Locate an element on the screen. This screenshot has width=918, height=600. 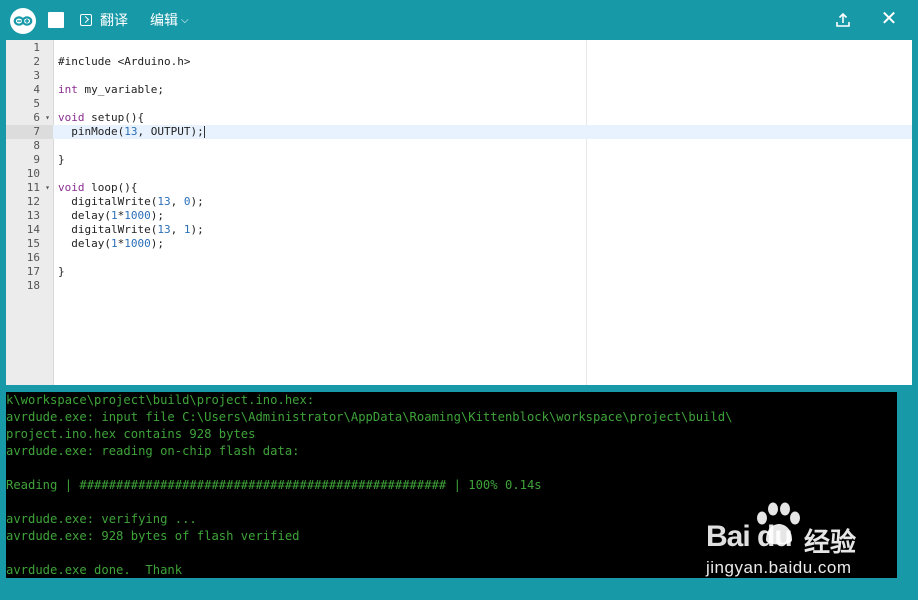
code-line: int my_variable; is located at coordinates (111, 89).